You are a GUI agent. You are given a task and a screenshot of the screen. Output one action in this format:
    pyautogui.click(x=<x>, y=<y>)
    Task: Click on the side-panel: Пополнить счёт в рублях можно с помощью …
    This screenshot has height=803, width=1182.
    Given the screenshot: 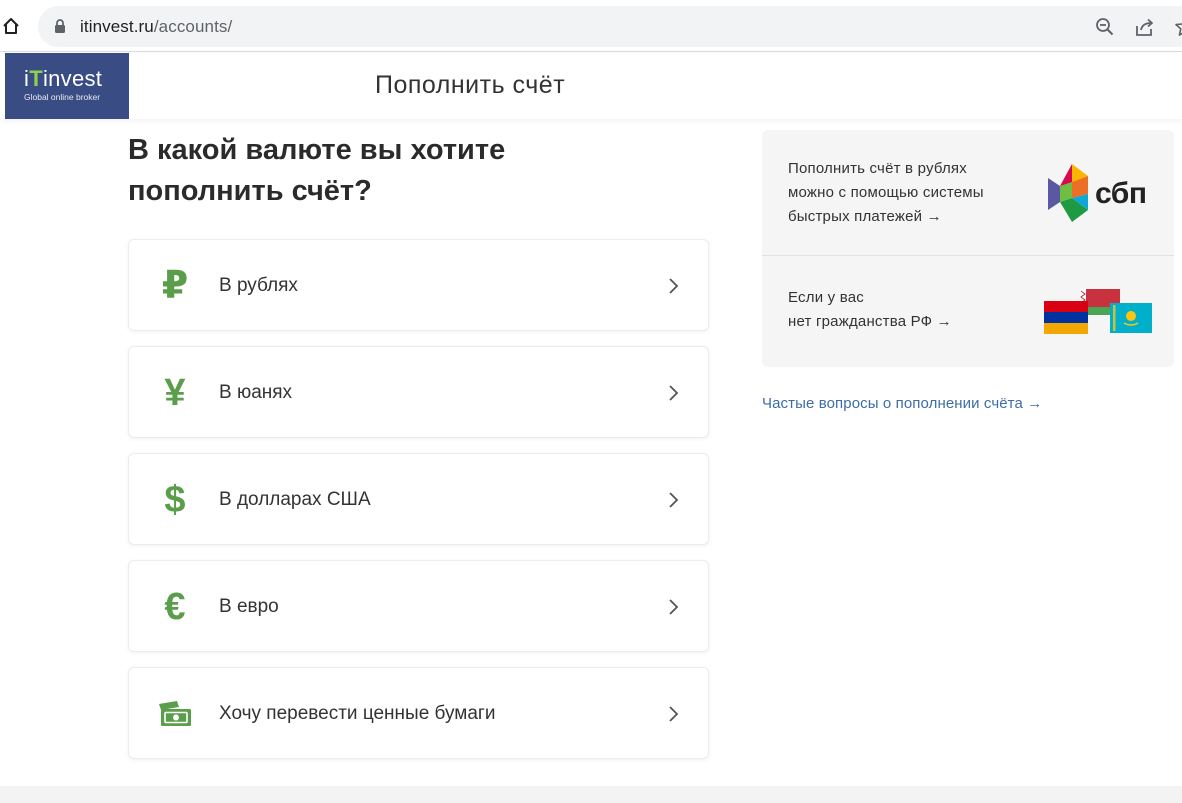 What is the action you would take?
    pyautogui.click(x=968, y=248)
    